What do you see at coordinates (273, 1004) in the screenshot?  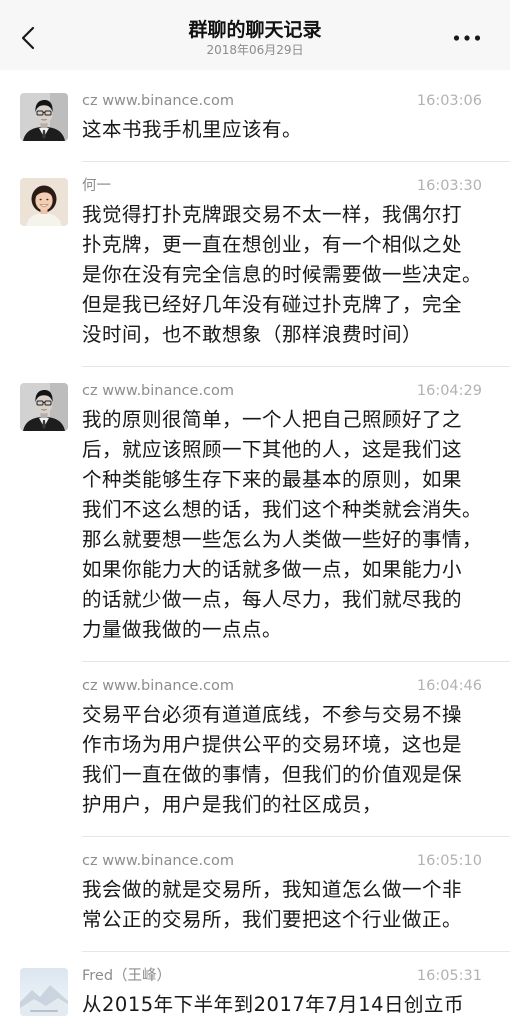 I see `message-text-line: 从2015年下半年到2017年7月14日创立币` at bounding box center [273, 1004].